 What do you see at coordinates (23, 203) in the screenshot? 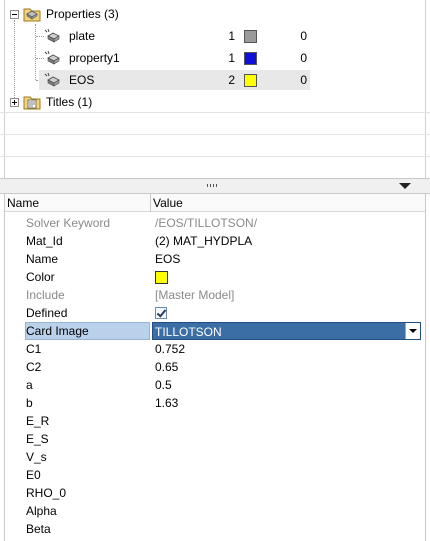
I see `header-name: Name` at bounding box center [23, 203].